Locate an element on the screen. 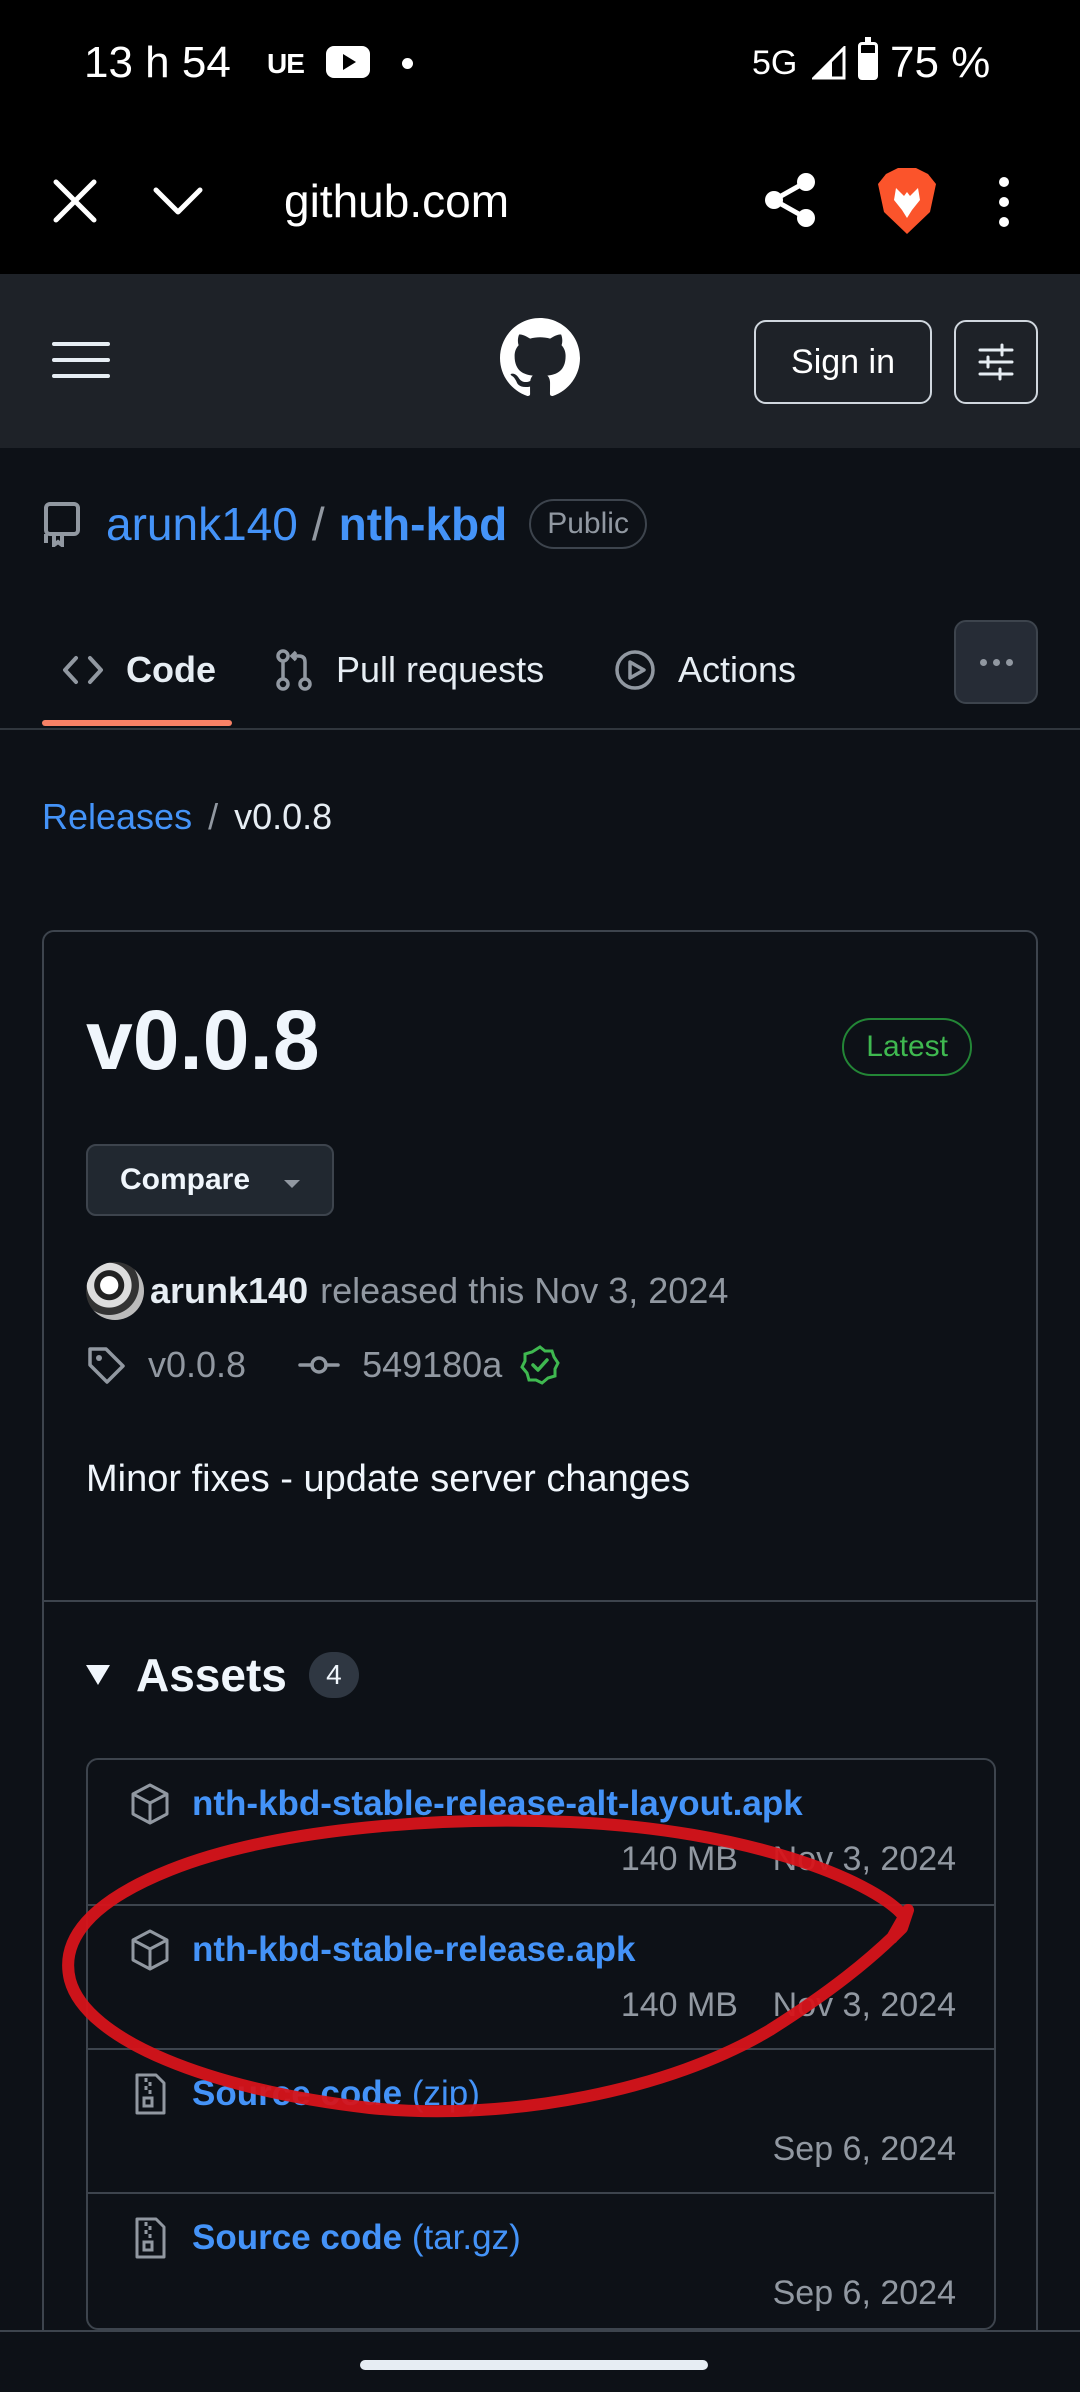  breadcrumb: Releases / v0.0.8 is located at coordinates (187, 817).